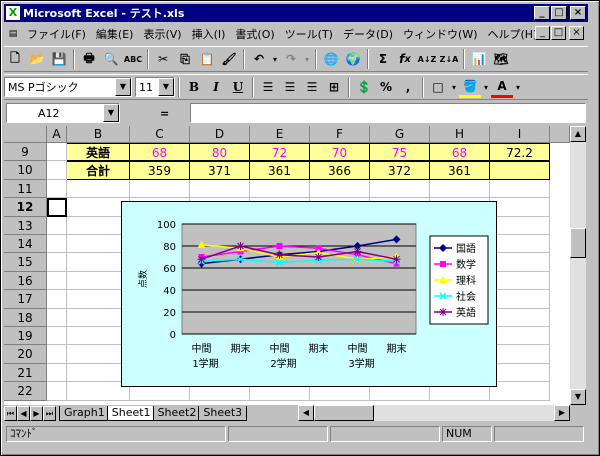 The image size is (600, 456). I want to click on cell-a18, so click(57, 317).